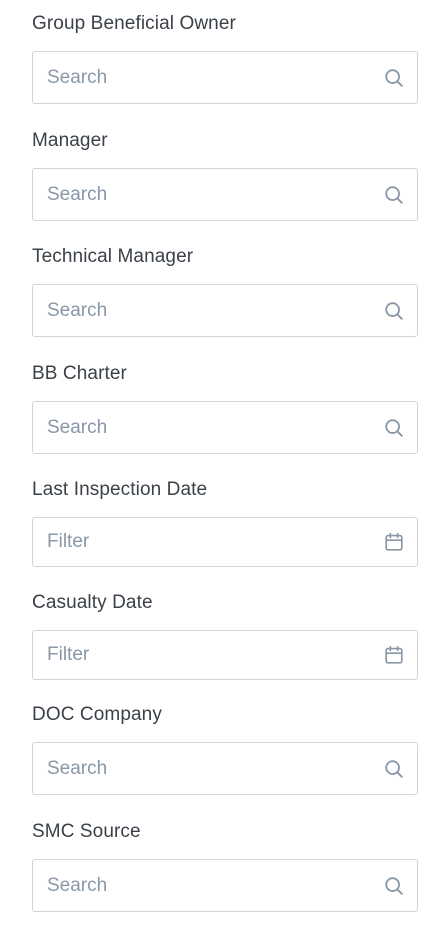 Image resolution: width=432 pixels, height=938 pixels. I want to click on group-beneficial-owner-search-input, so click(225, 77).